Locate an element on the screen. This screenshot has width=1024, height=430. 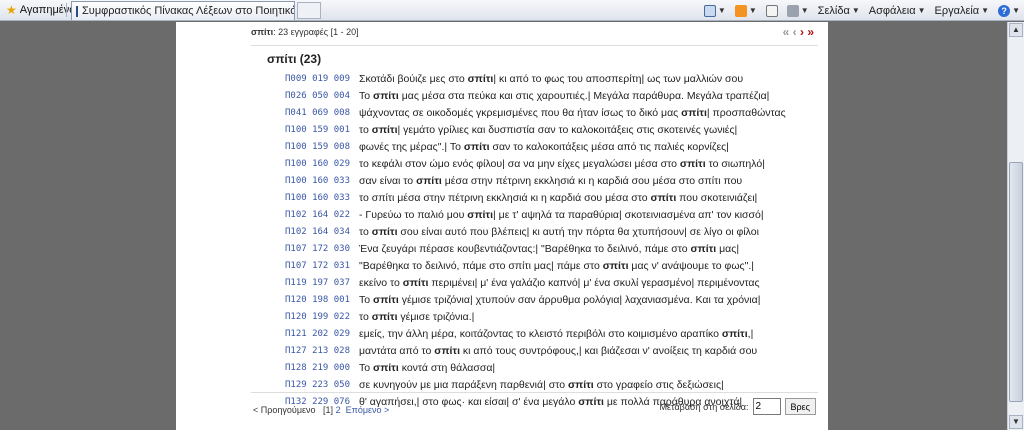
verse-reference: Π120 199 022 is located at coordinates (322, 317).